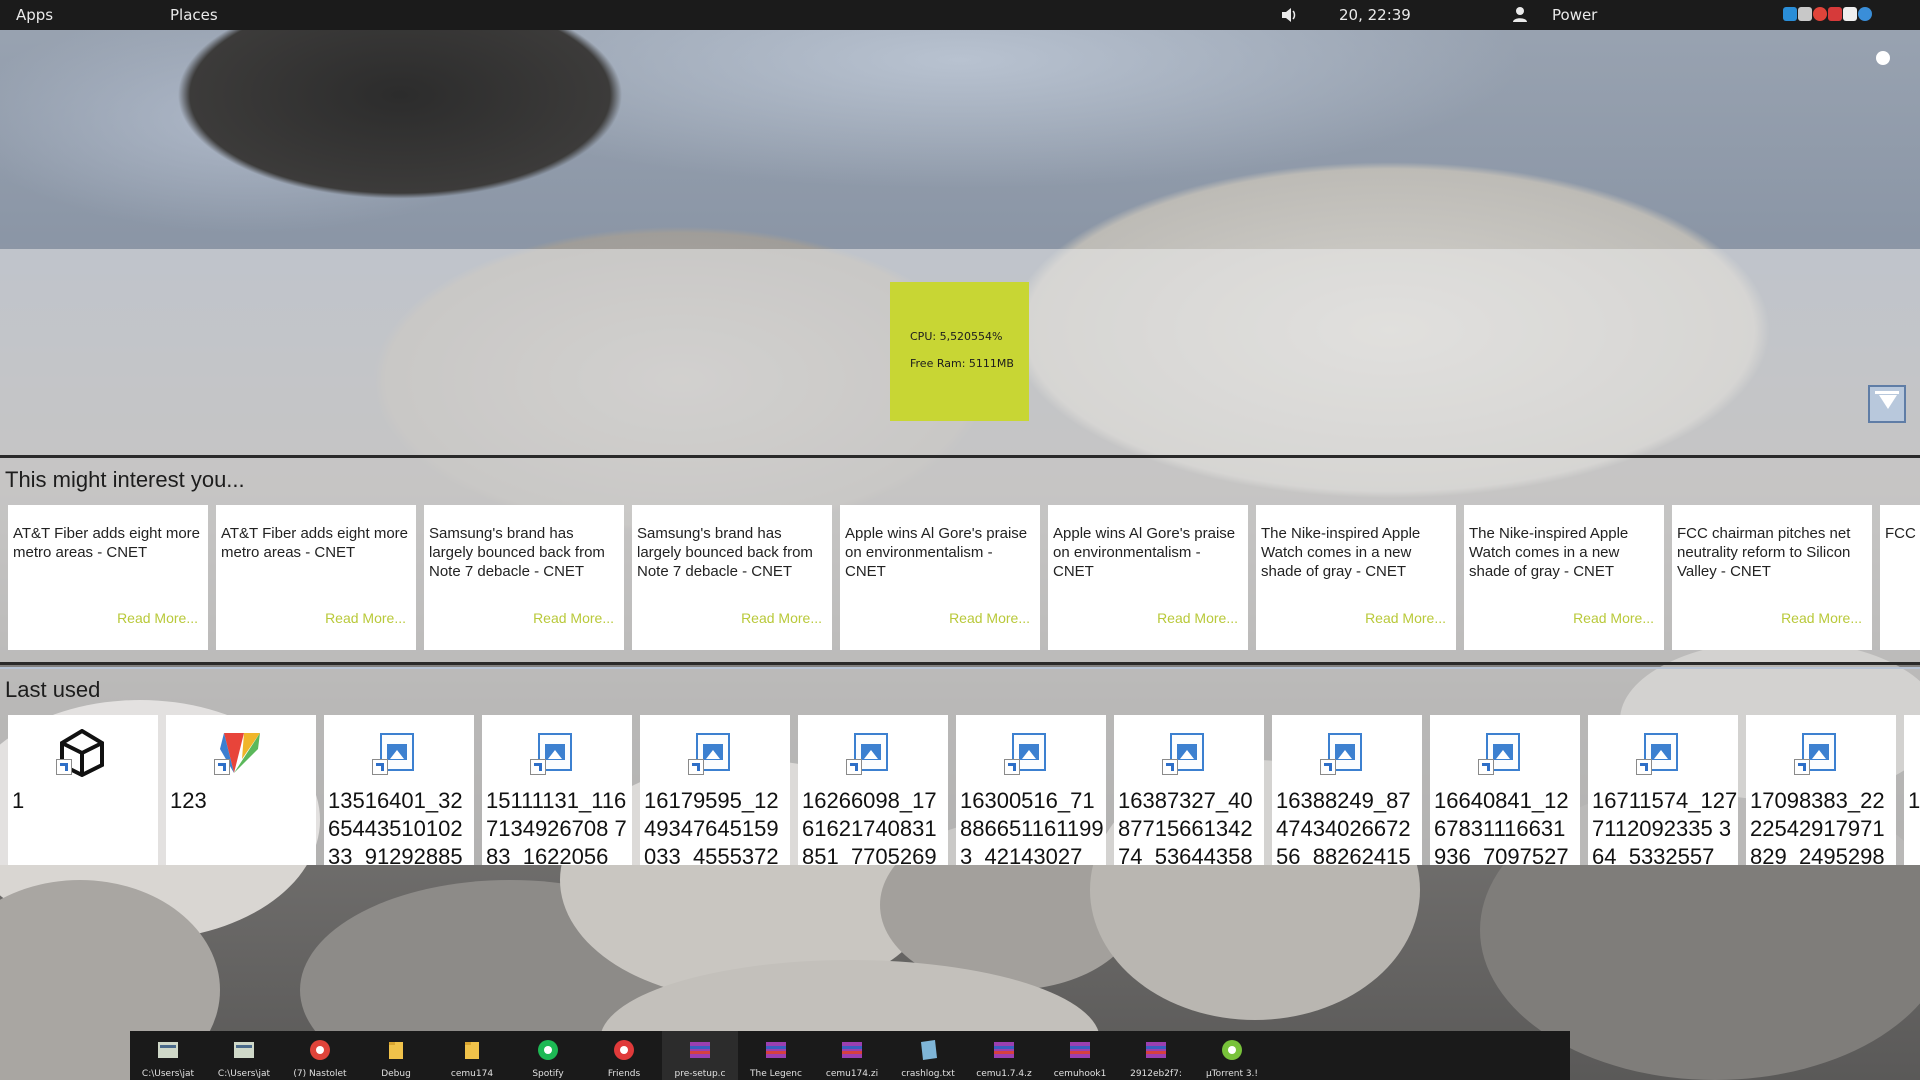 The width and height of the screenshot is (1920, 1080). I want to click on tray-blue-app-icon, so click(1865, 14).